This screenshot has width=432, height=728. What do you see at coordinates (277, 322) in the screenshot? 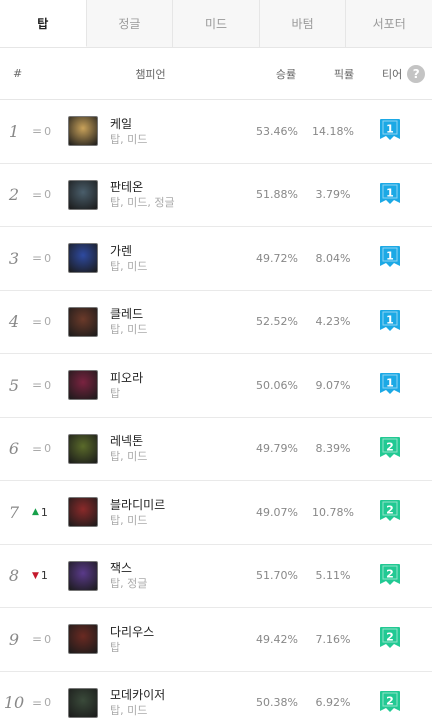
I see `winrate-value: 52.52%` at bounding box center [277, 322].